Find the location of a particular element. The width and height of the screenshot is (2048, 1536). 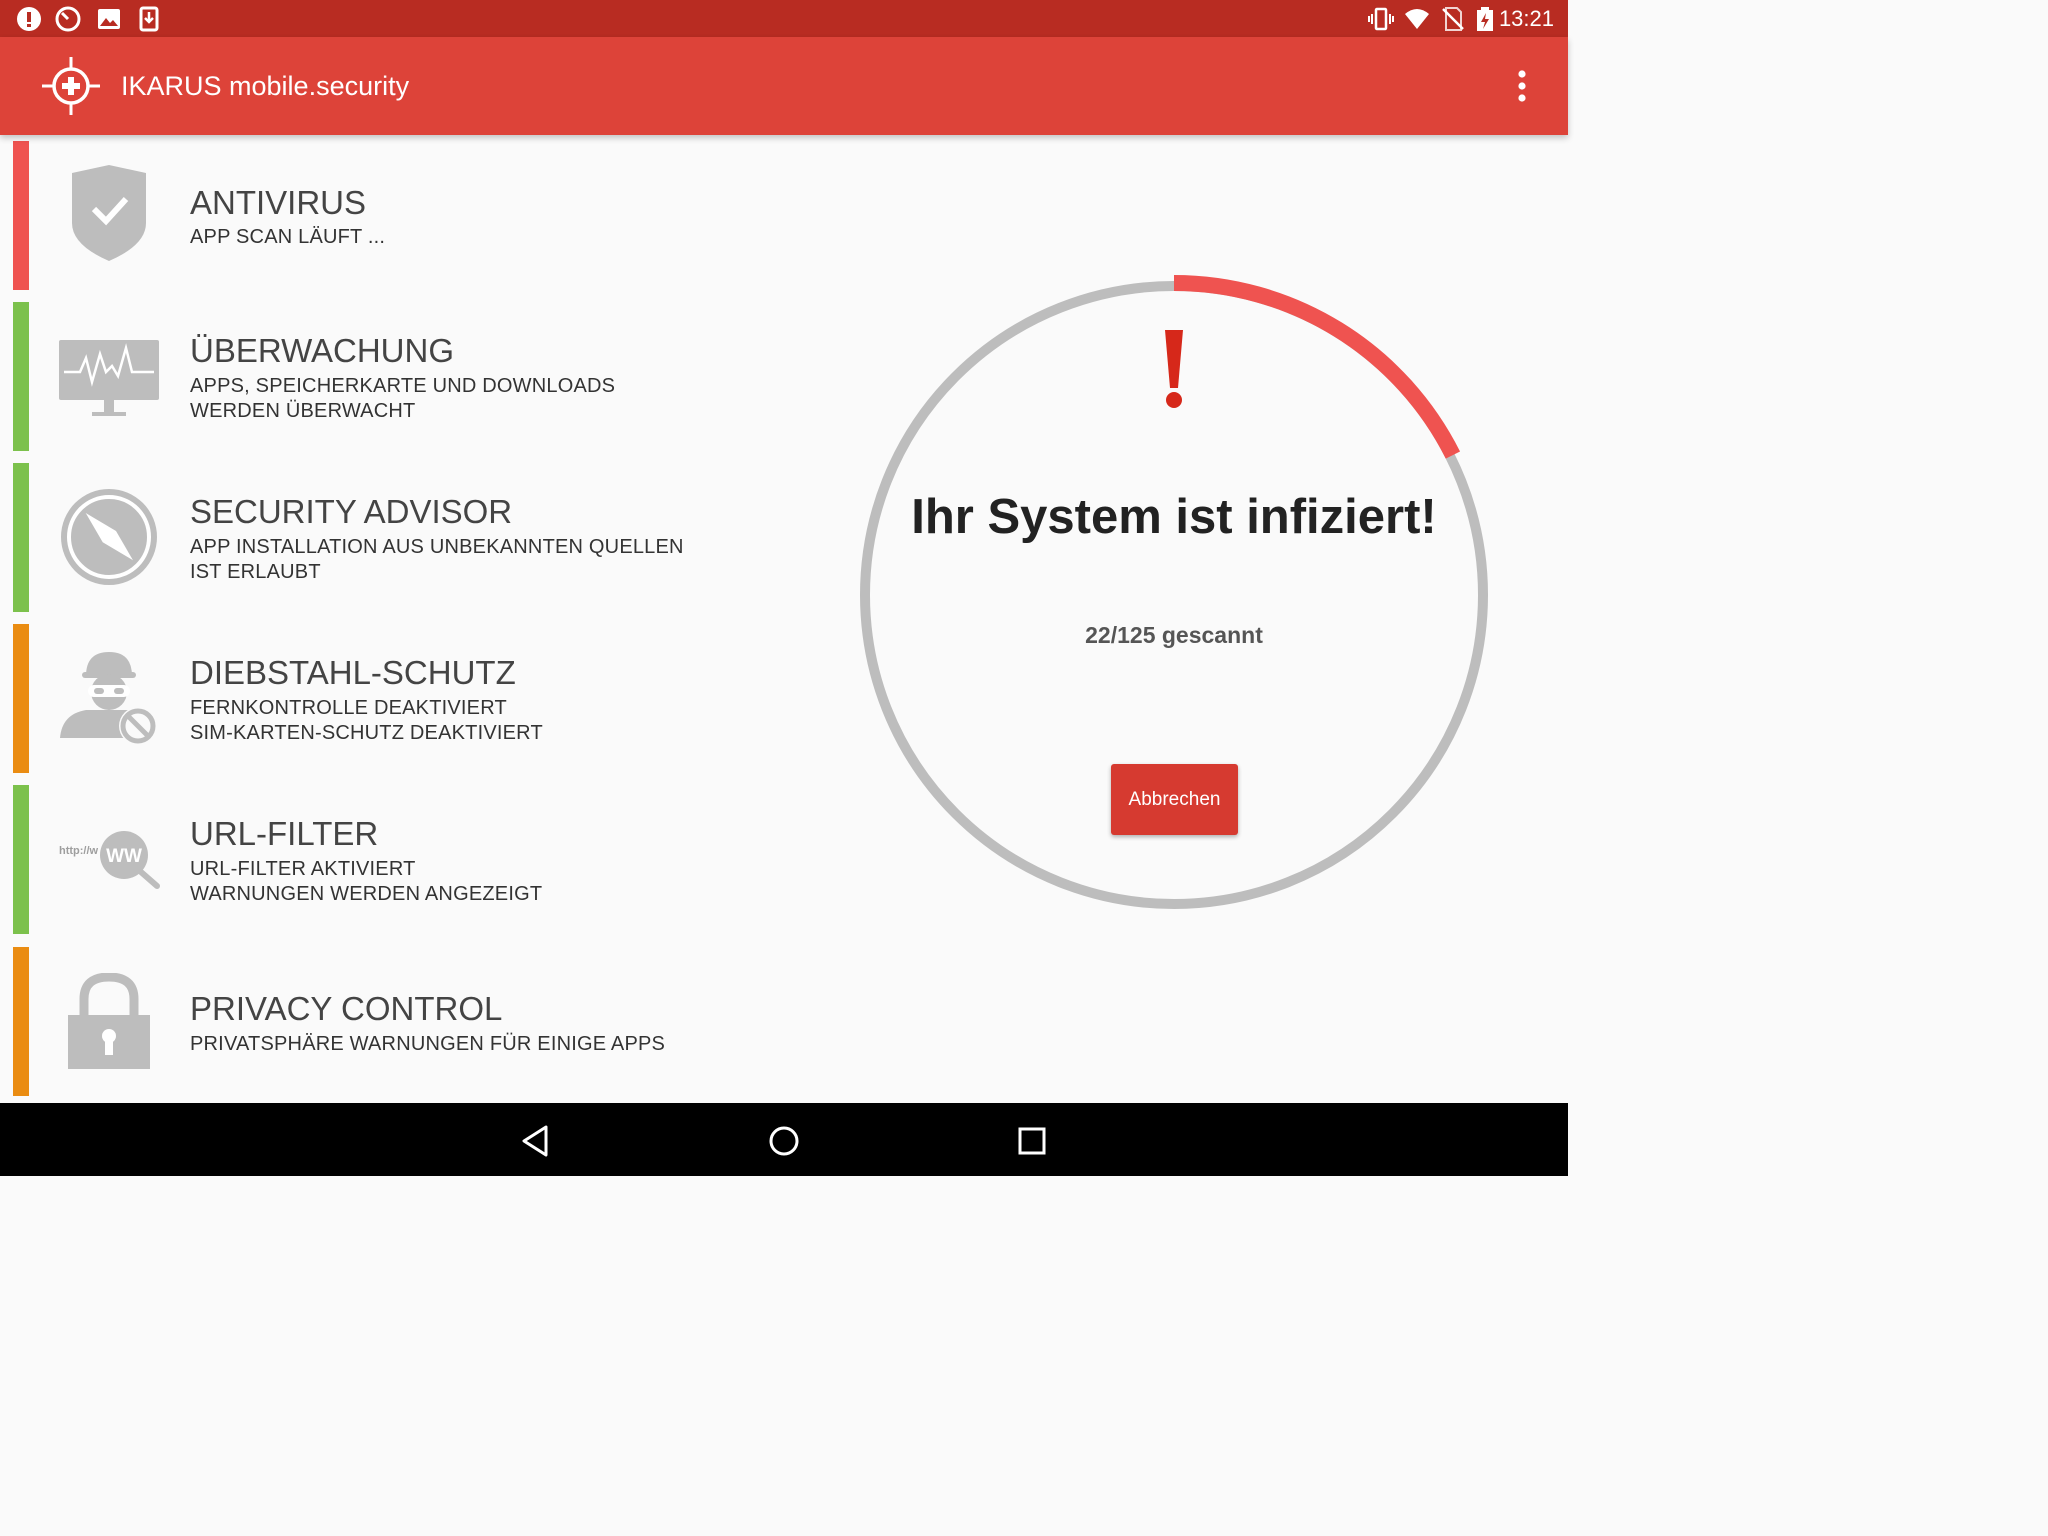

thief-blocked-icon is located at coordinates (108, 698).